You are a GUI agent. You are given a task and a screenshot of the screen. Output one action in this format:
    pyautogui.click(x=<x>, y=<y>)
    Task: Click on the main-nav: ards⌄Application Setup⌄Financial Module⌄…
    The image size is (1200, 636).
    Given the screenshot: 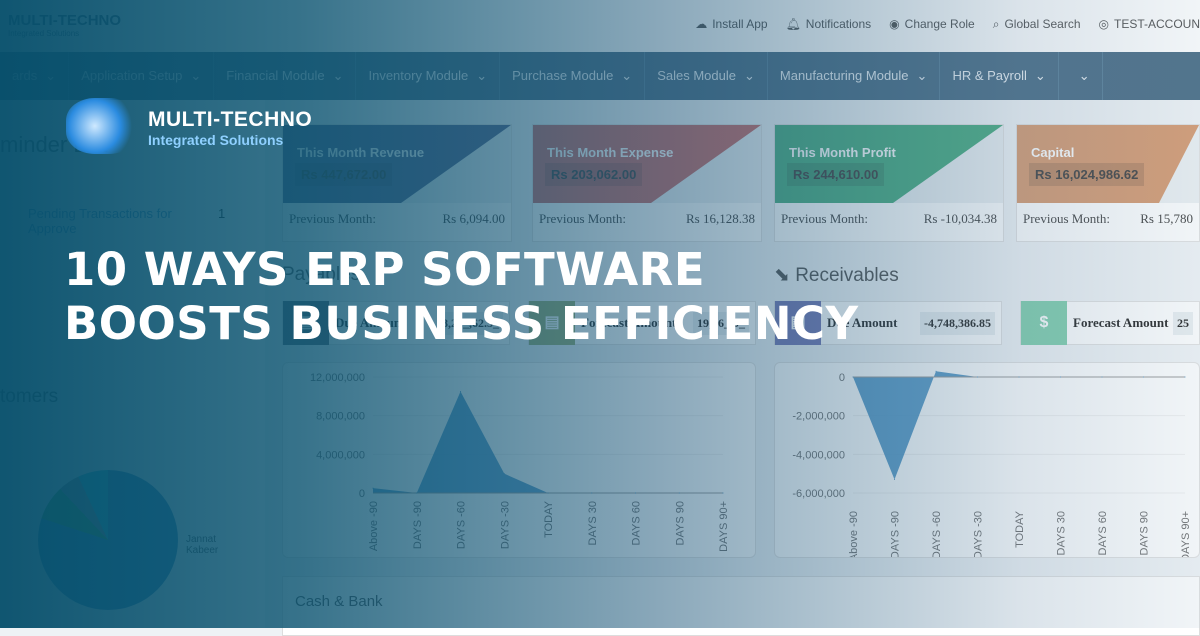 What is the action you would take?
    pyautogui.click(x=600, y=76)
    